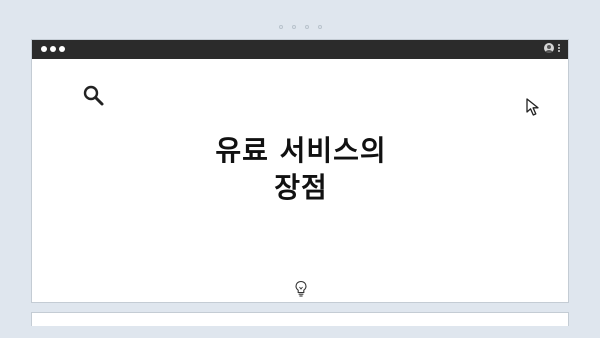  Describe the element at coordinates (300, 319) in the screenshot. I see `next-slide-edge` at that location.